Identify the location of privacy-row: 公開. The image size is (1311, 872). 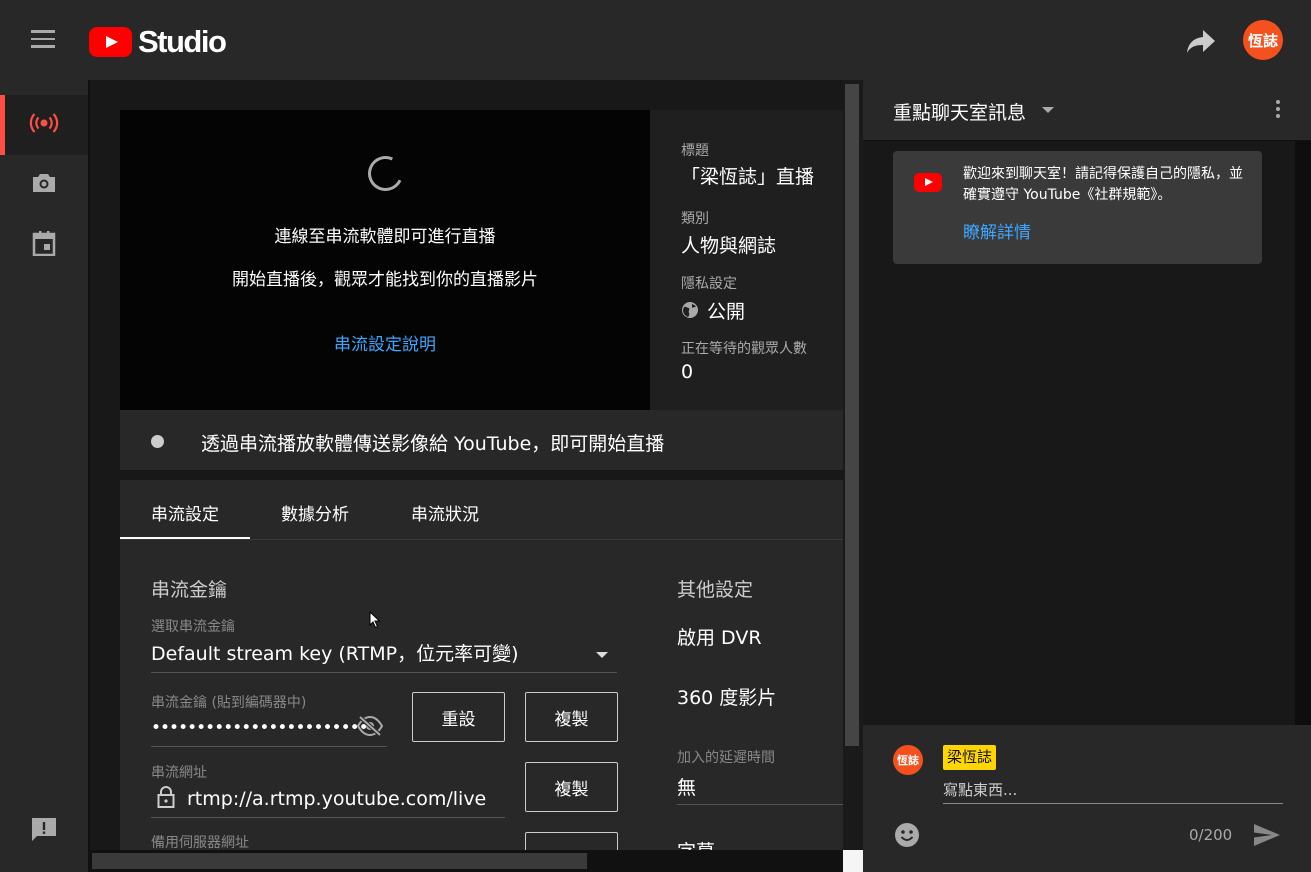
(713, 310).